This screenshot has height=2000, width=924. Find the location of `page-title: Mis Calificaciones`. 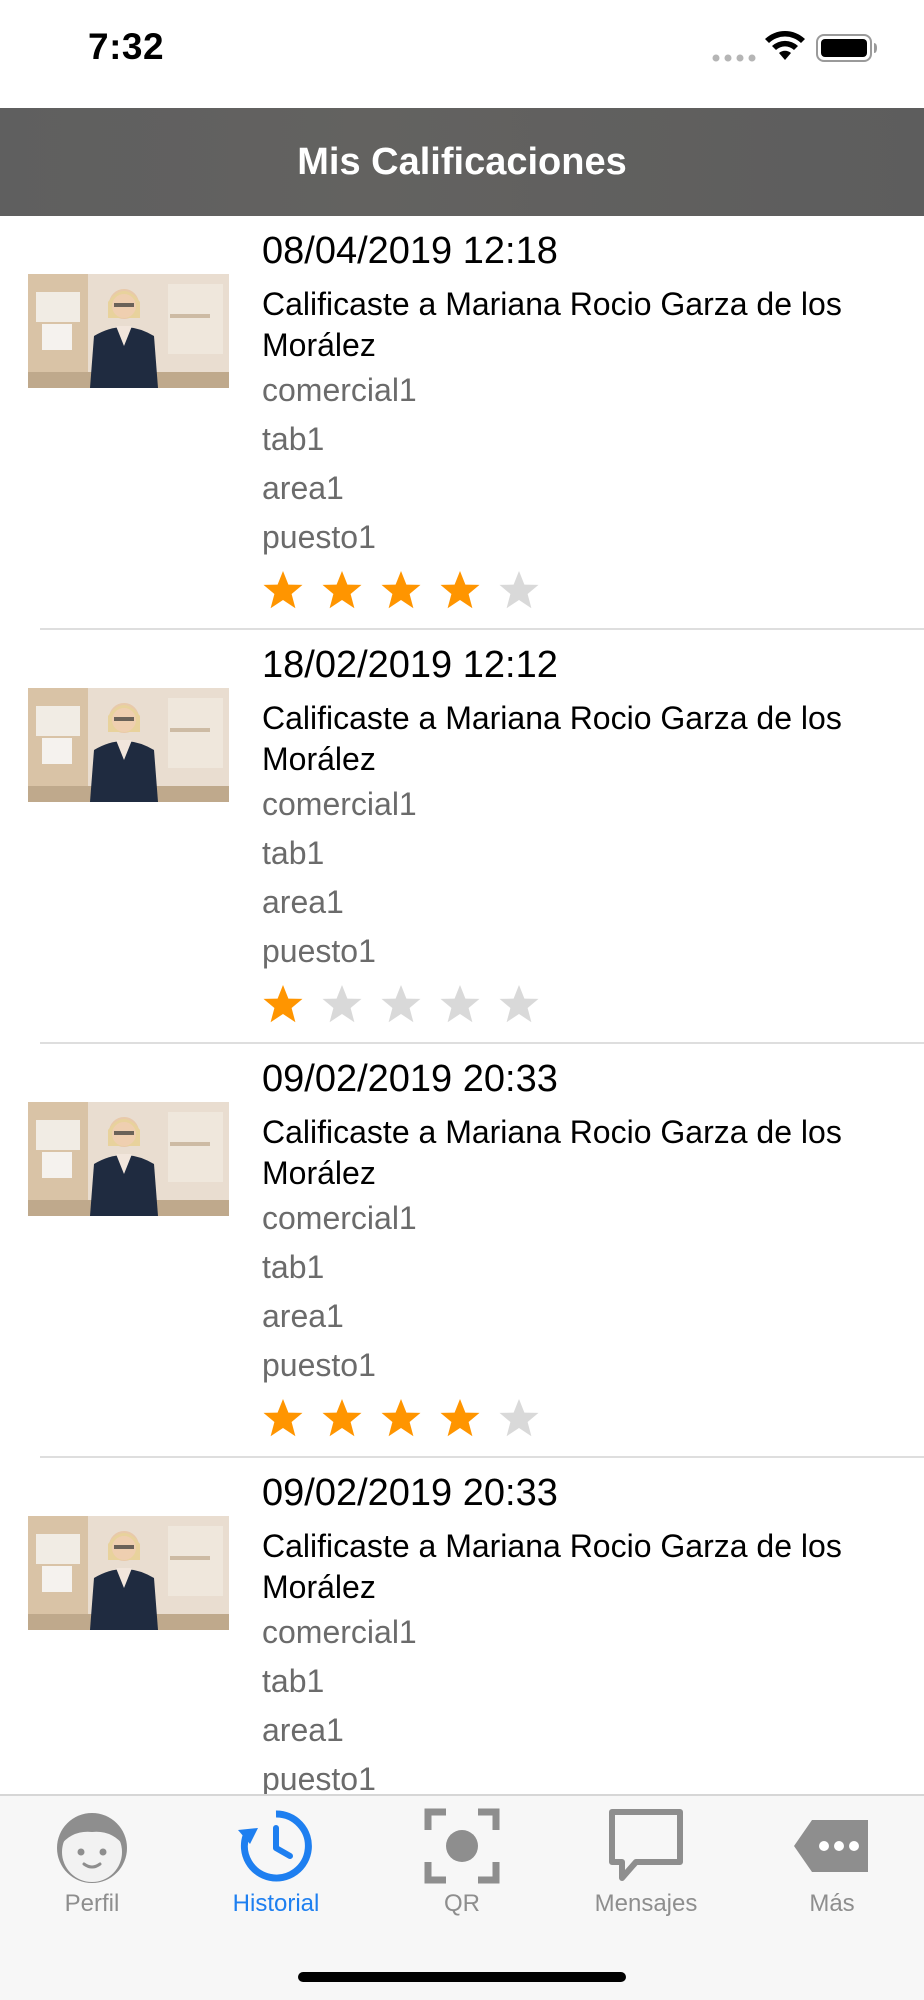

page-title: Mis Calificaciones is located at coordinates (462, 161).